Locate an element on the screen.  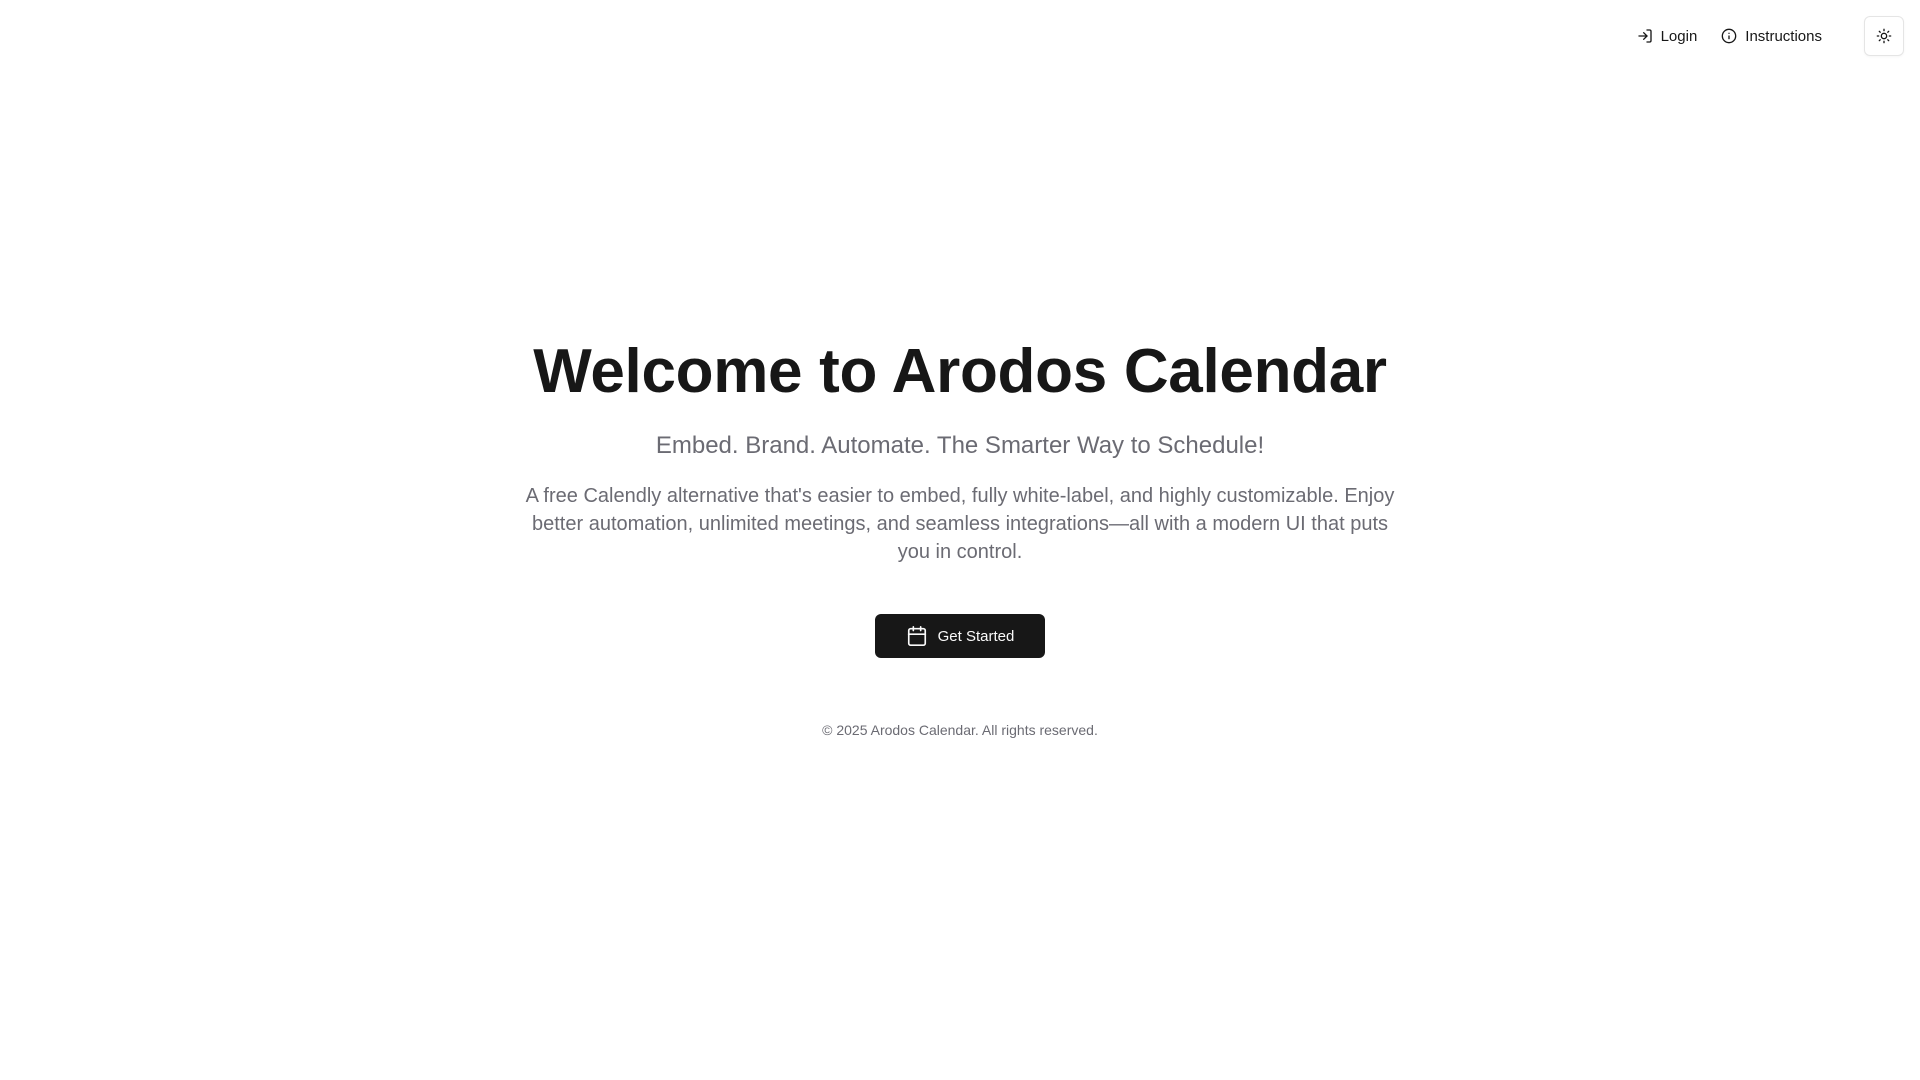
top-navigation: Login Instructions is located at coordinates (1764, 36).